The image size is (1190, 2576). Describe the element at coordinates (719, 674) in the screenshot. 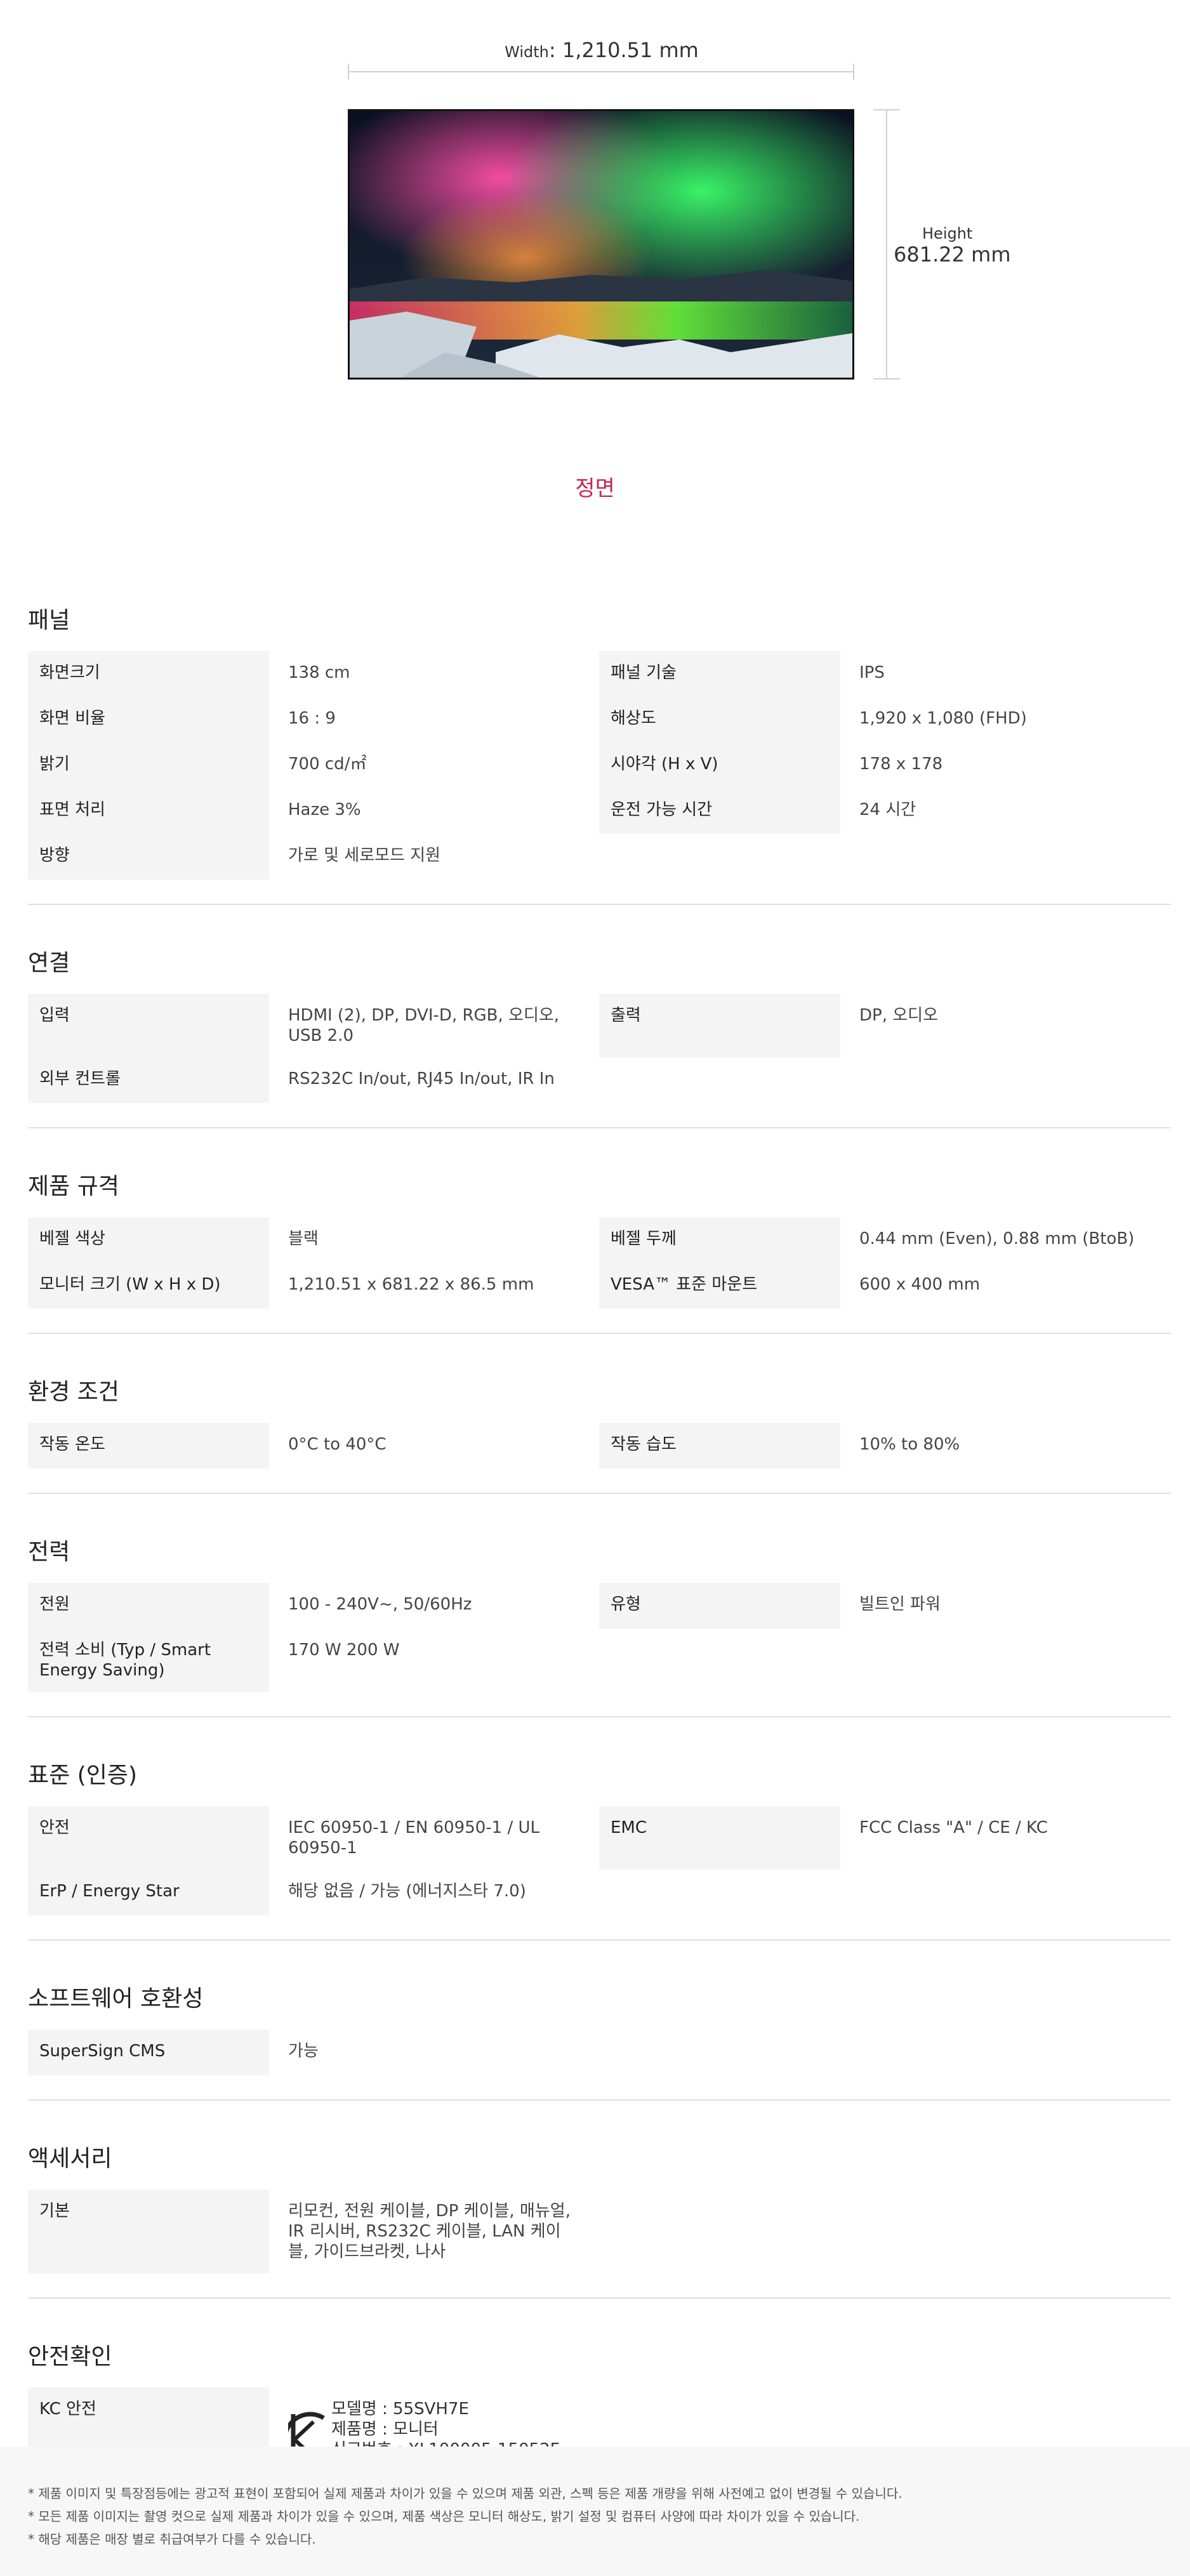

I see `spec-label: 패널 기술` at that location.